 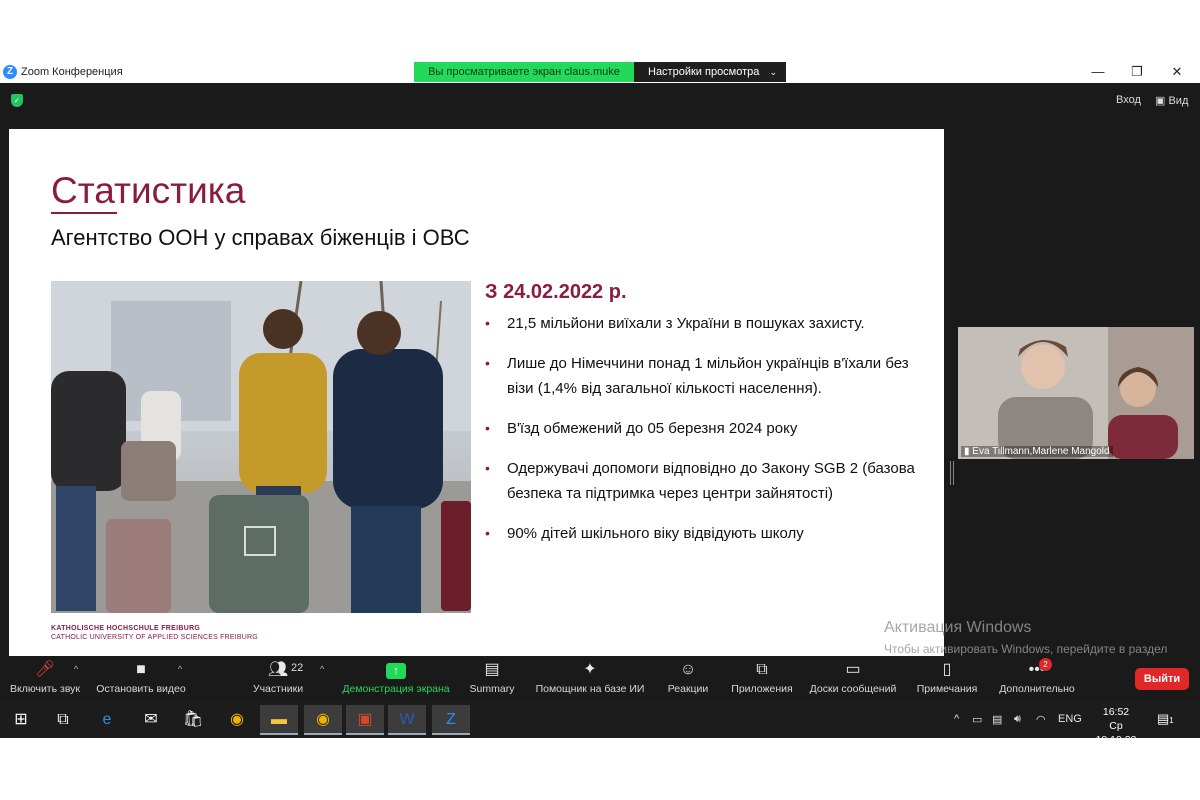 What do you see at coordinates (1045, 664) in the screenshot?
I see `more-notification-badge: 2` at bounding box center [1045, 664].